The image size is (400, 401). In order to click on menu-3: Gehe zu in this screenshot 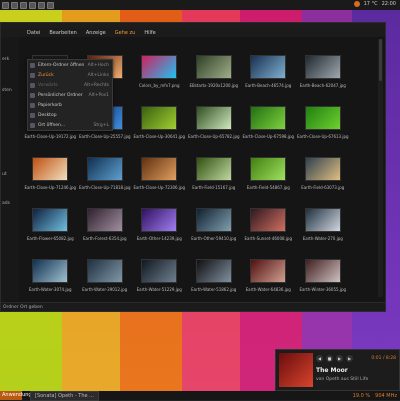, I will do `click(125, 33)`.